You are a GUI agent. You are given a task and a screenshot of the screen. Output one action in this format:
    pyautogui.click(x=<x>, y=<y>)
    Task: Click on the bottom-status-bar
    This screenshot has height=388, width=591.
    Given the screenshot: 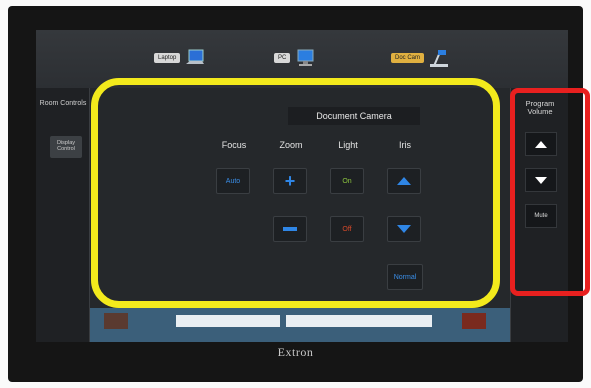 What is the action you would take?
    pyautogui.click(x=300, y=325)
    